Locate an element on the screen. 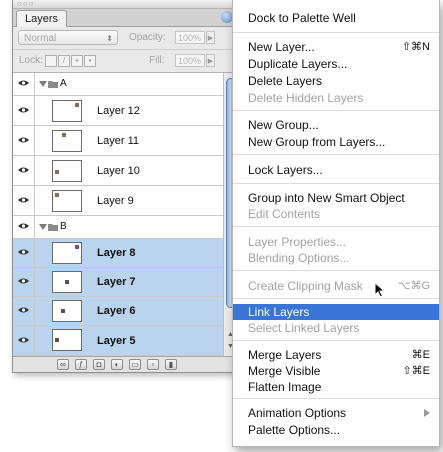 This screenshot has width=443, height=452. new-group-icon: ▭ is located at coordinates (135, 364).